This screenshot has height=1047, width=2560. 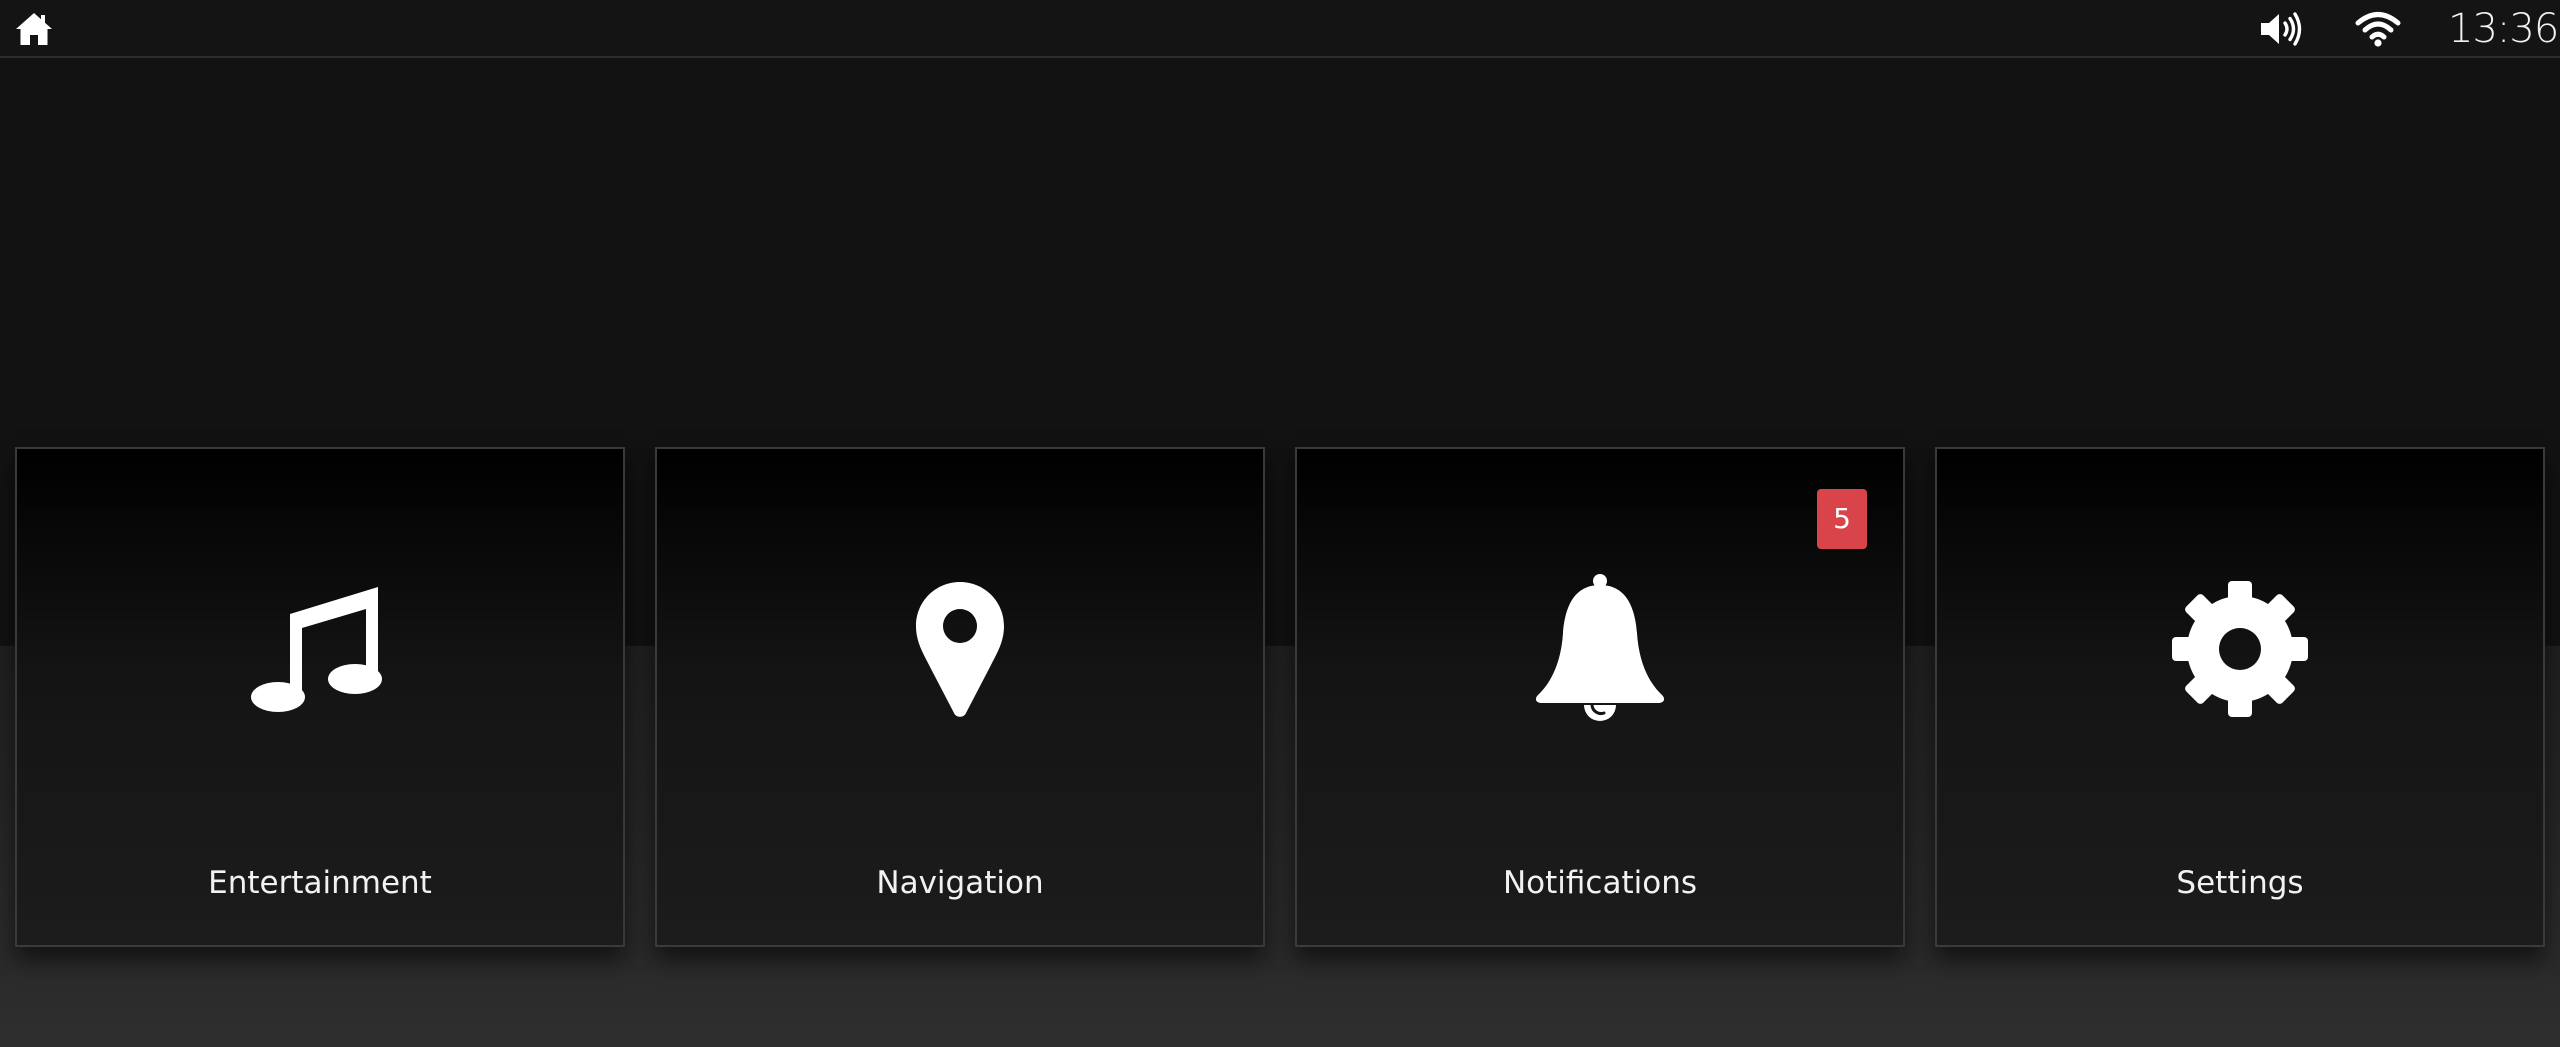 What do you see at coordinates (1842, 519) in the screenshot?
I see `notification-count-badge: 5` at bounding box center [1842, 519].